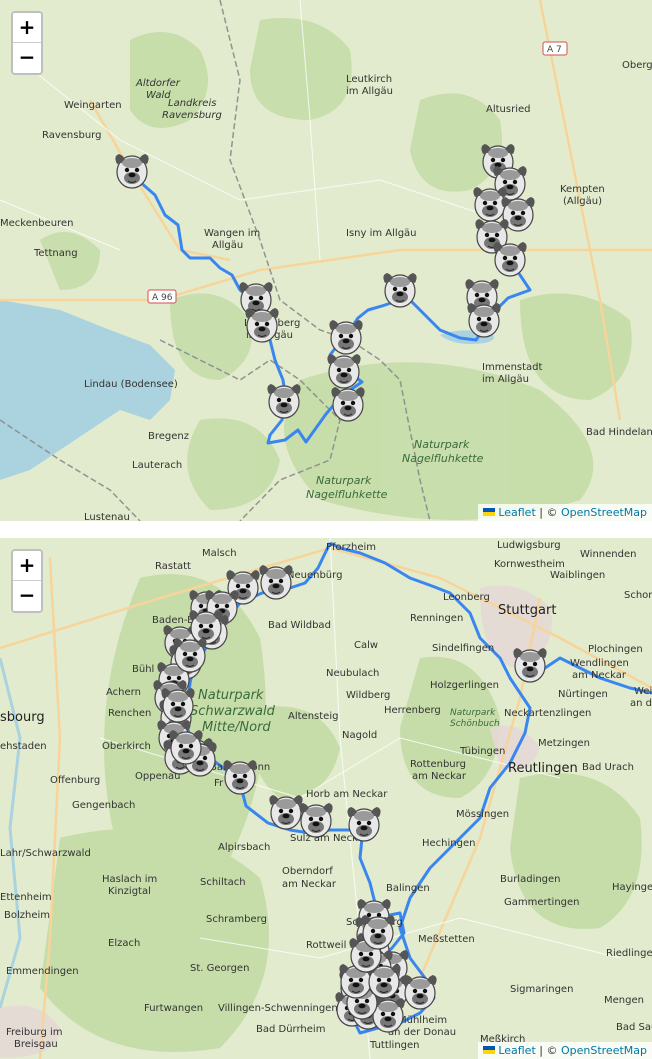 The height and width of the screenshot is (1059, 652). What do you see at coordinates (577, 575) in the screenshot?
I see `place-waiblingen: Waiblingen` at bounding box center [577, 575].